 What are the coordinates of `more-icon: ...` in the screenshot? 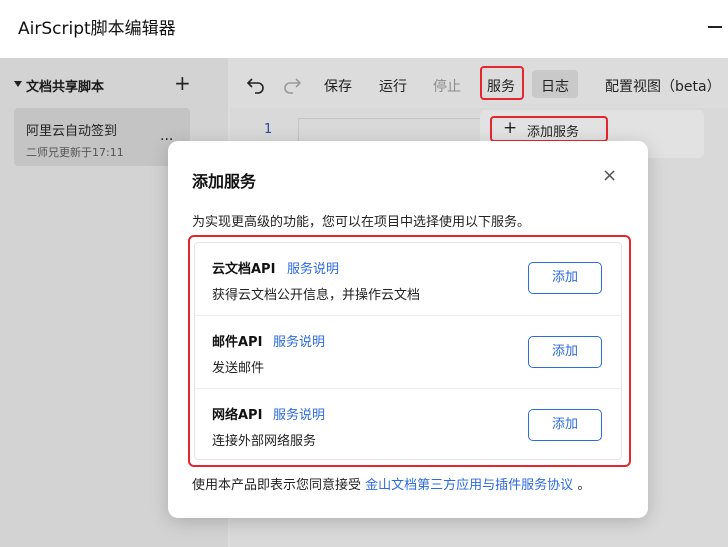 It's located at (166, 136).